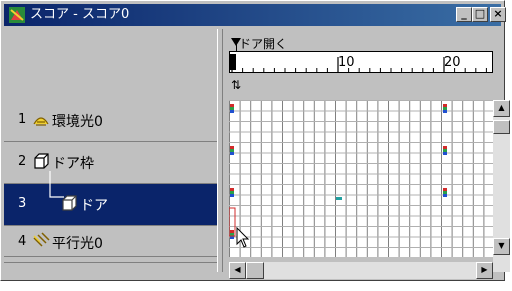 This screenshot has width=512, height=291. Describe the element at coordinates (236, 47) in the screenshot. I see `marker-line` at that location.